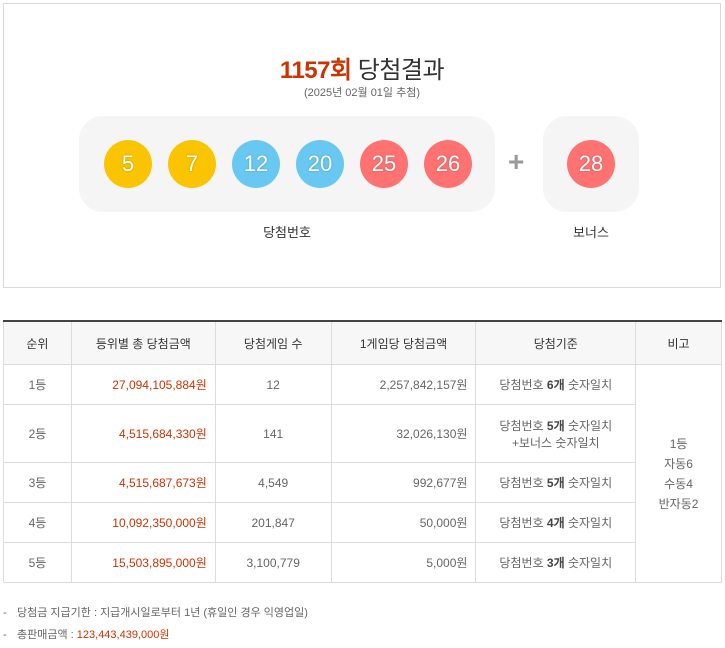 This screenshot has height=648, width=725. I want to click on rank-cell: 3등, so click(37, 482).